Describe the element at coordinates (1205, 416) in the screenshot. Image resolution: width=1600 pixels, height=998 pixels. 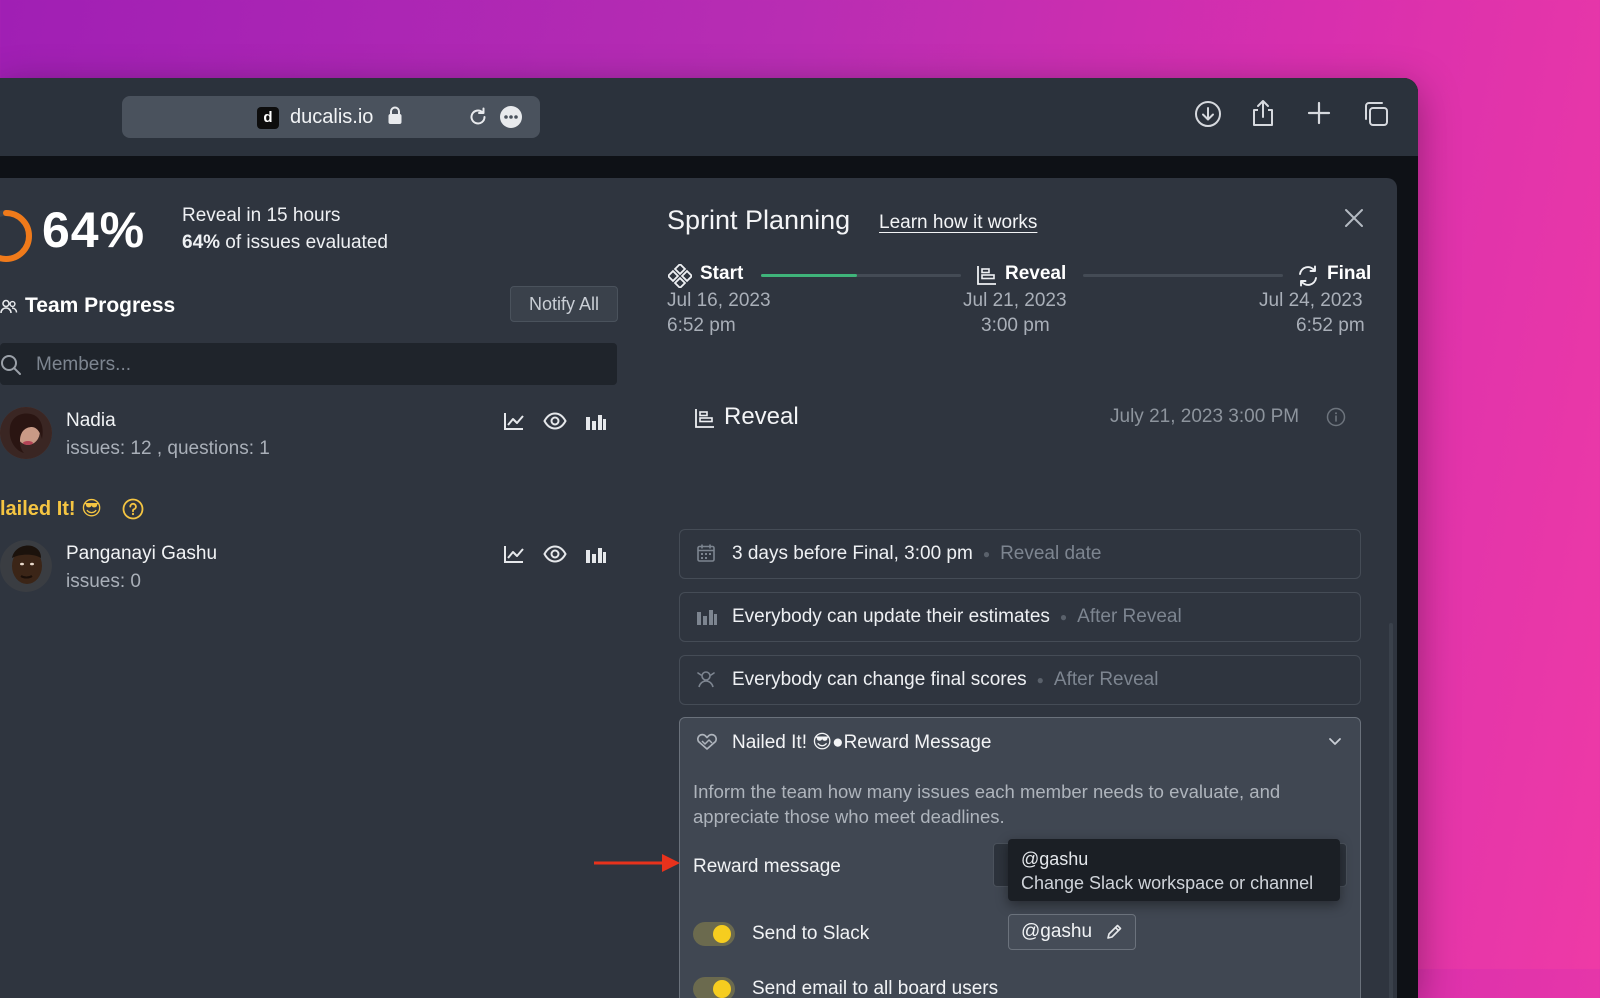
I see `reveal-datetime: July 21, 2023 3:00 PM` at that location.